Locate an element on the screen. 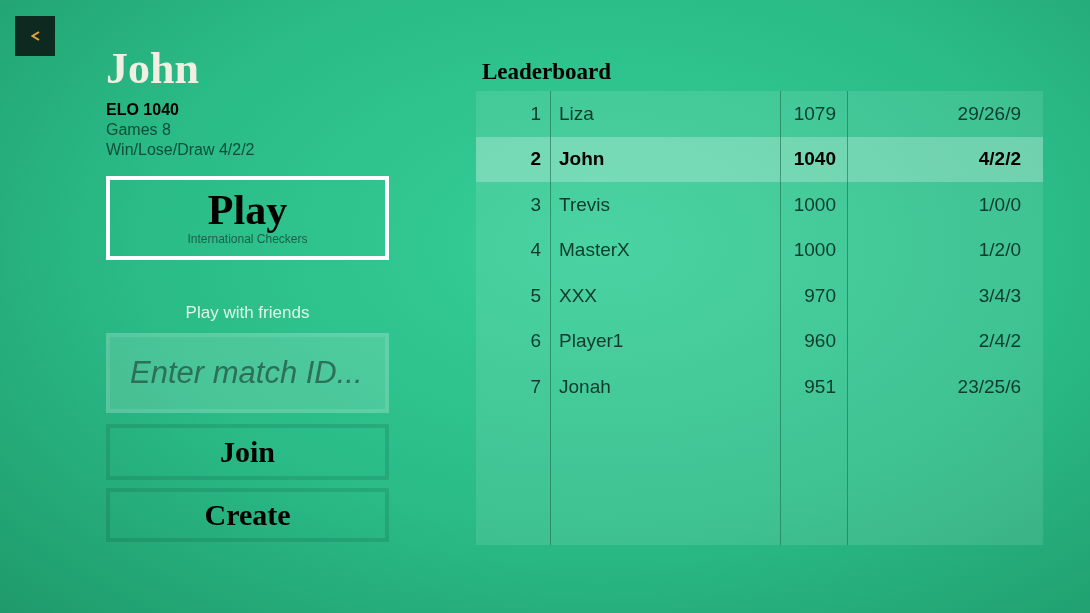 The height and width of the screenshot is (613, 1090). elo-rating: ELO 1040 is located at coordinates (142, 110).